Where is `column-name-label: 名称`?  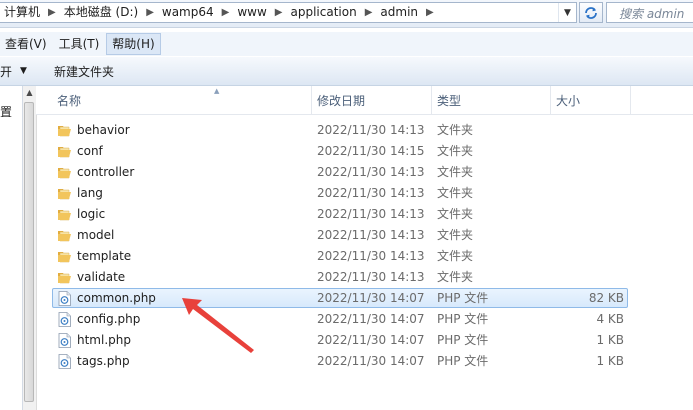
column-name-label: 名称 is located at coordinates (69, 101).